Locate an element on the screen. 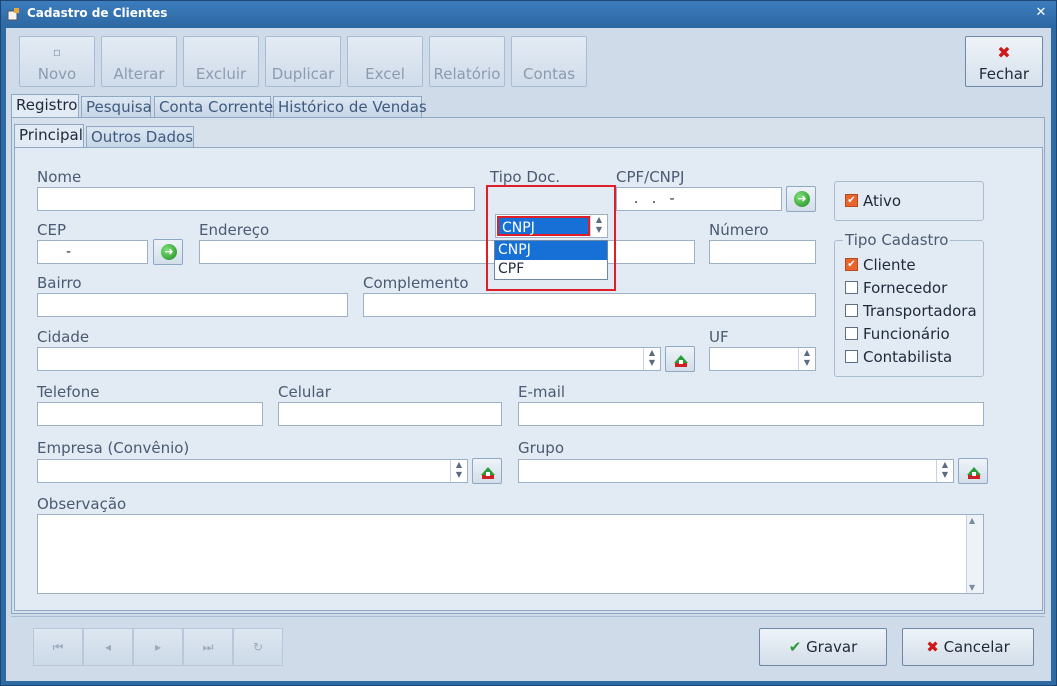 The image size is (1057, 686). scroll-up-icon: ▲ is located at coordinates (972, 520).